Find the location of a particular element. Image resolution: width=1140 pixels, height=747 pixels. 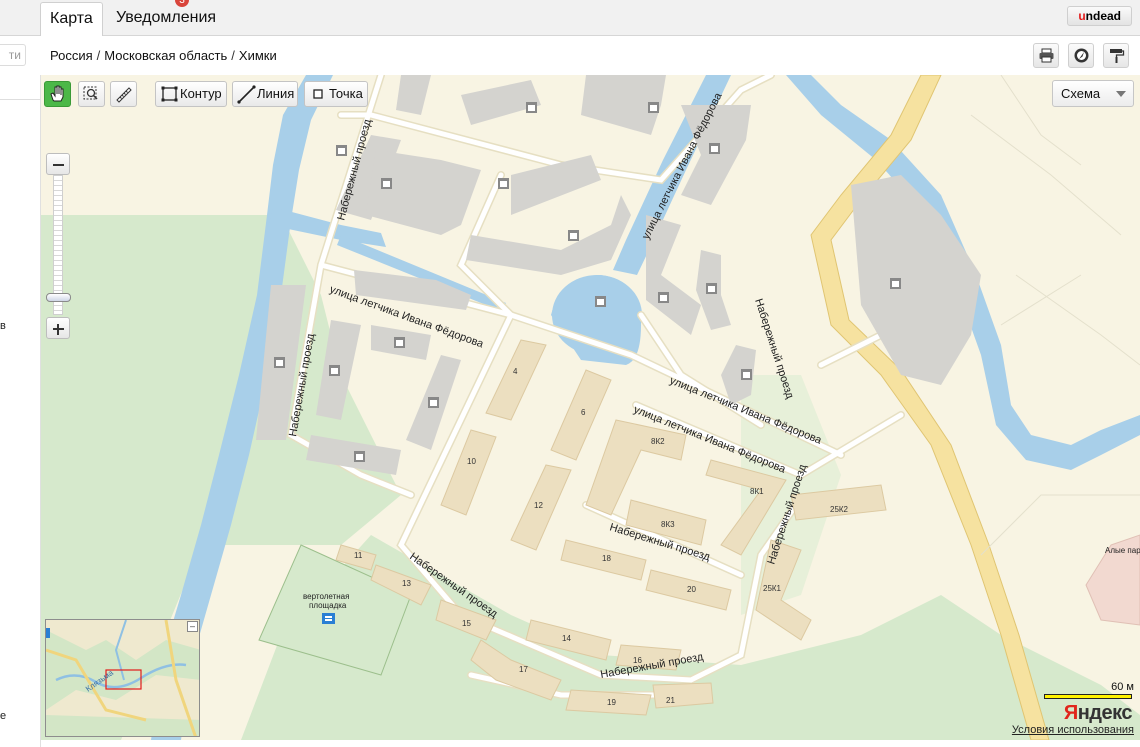

user-name-first-letter: u is located at coordinates (1082, 16).